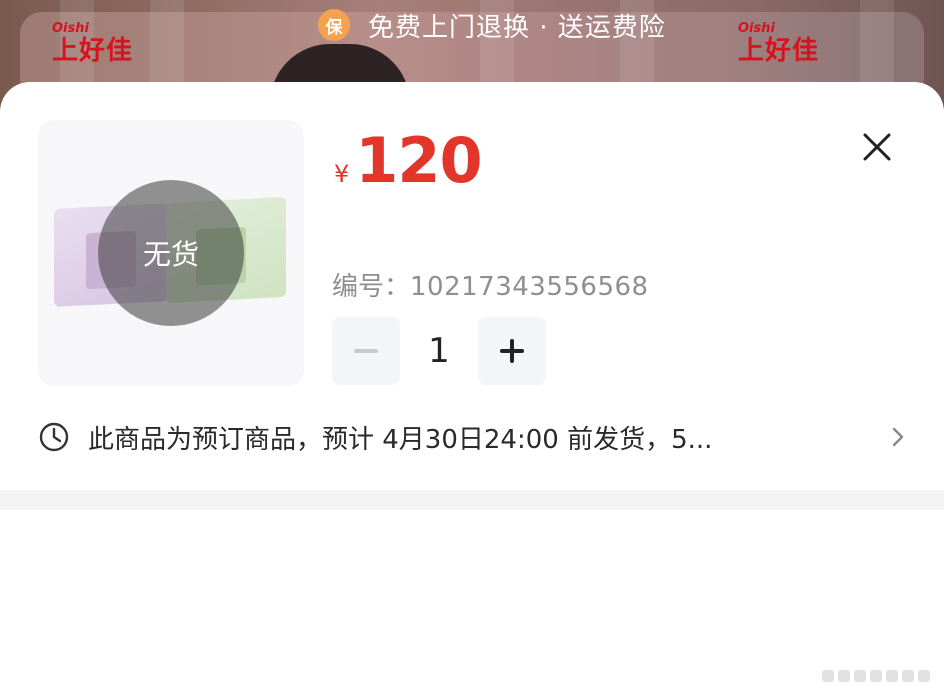  I want to click on increase-quantity-button, so click(512, 351).